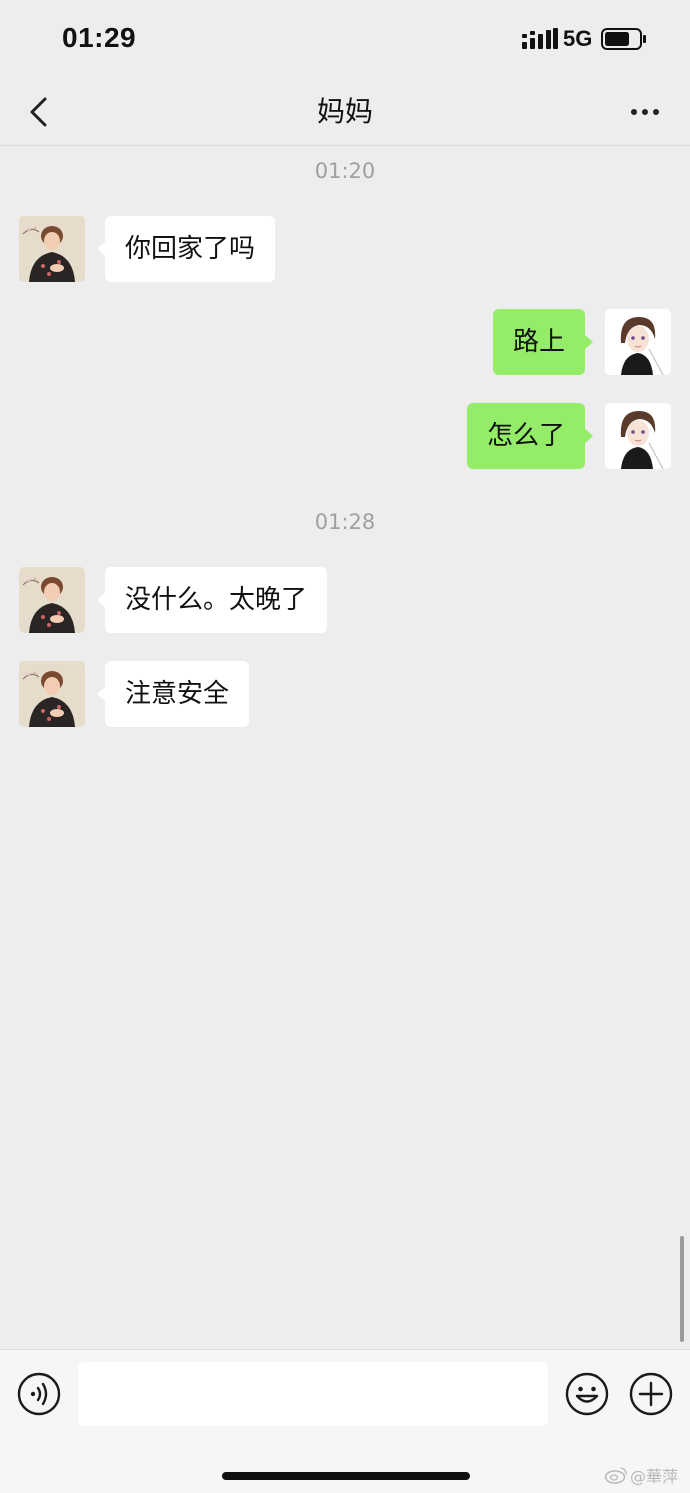 This screenshot has width=690, height=1493. Describe the element at coordinates (346, 1476) in the screenshot. I see `home-indicator` at that location.